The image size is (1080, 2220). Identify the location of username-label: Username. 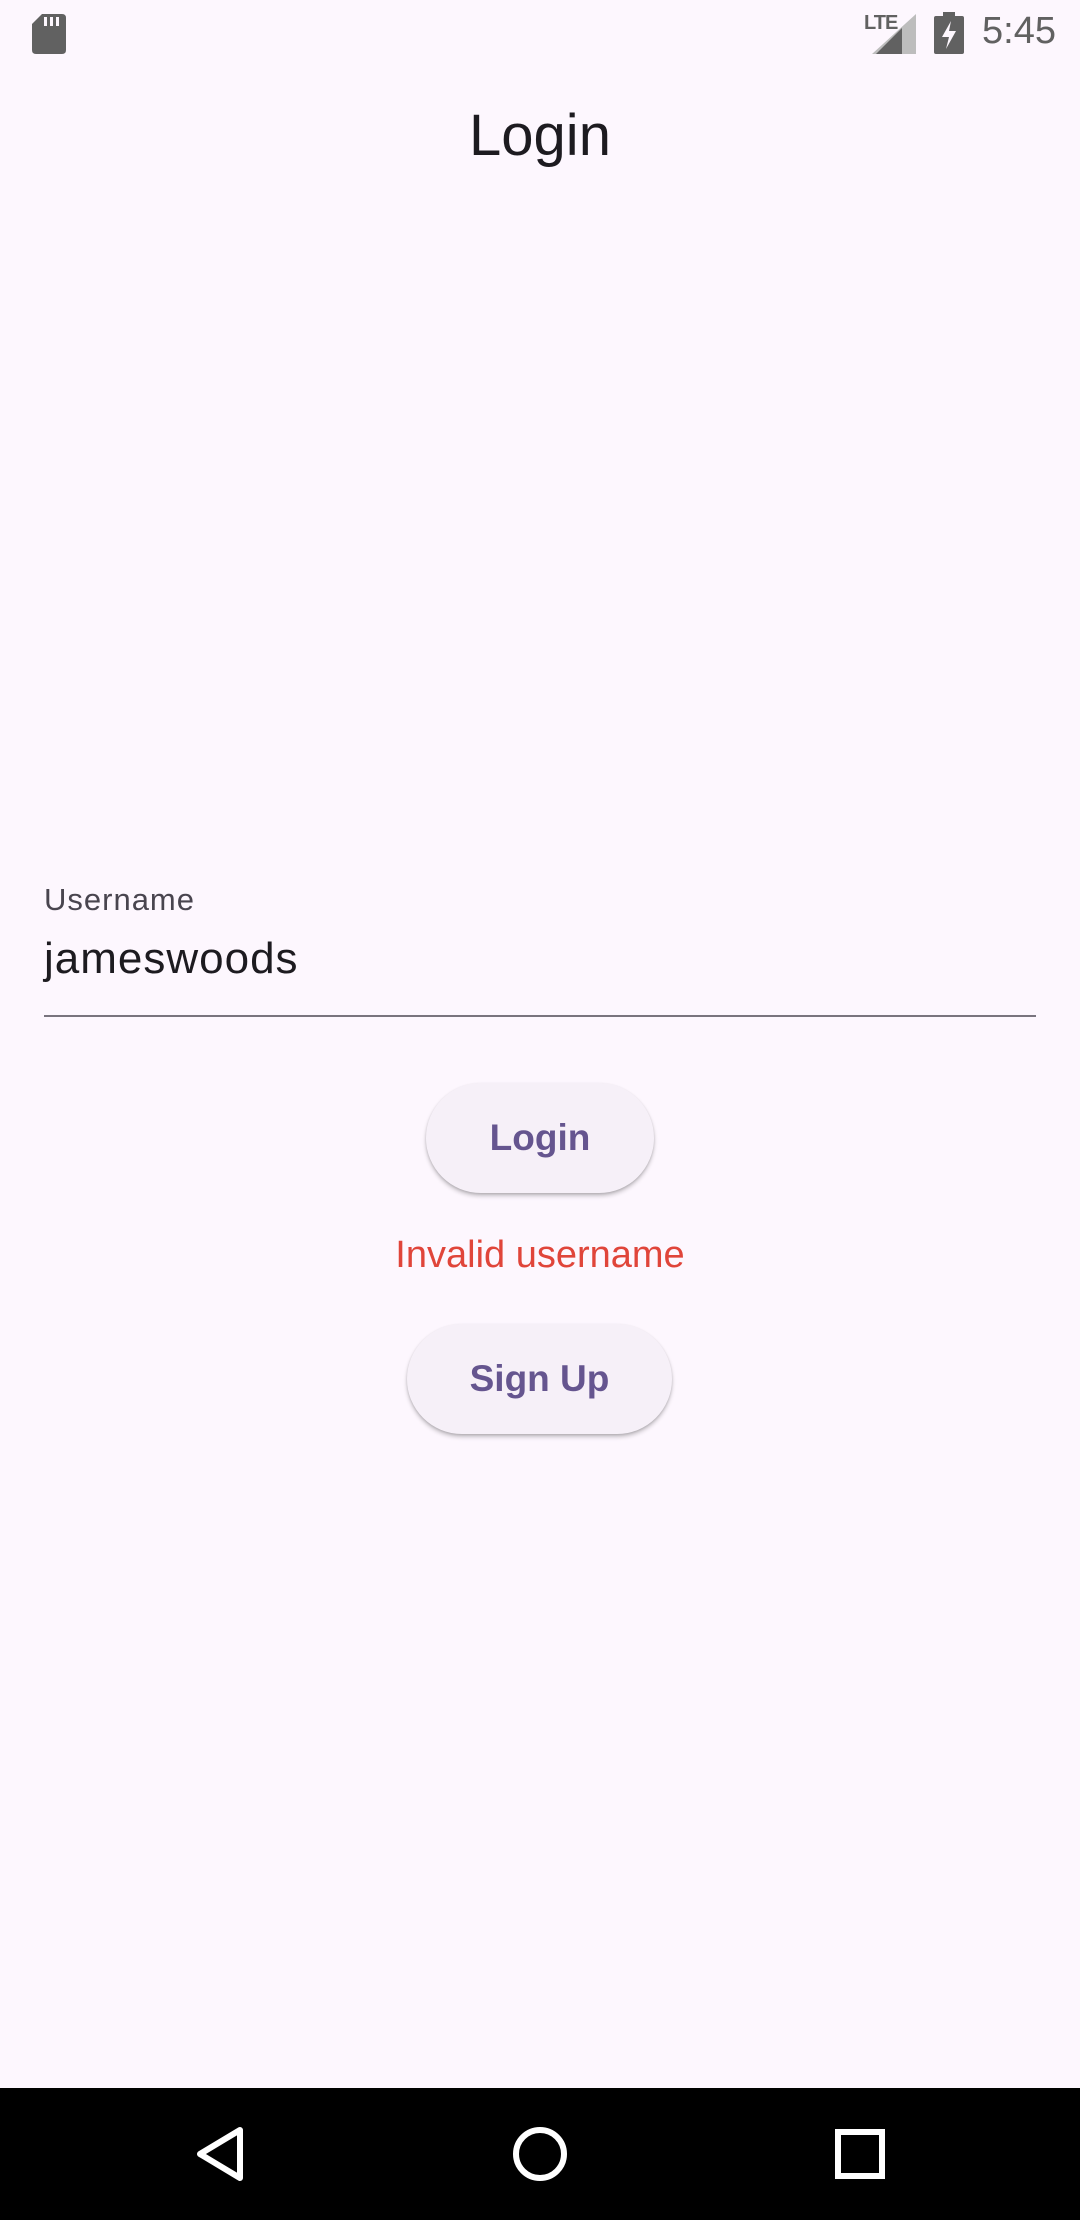
(119, 899).